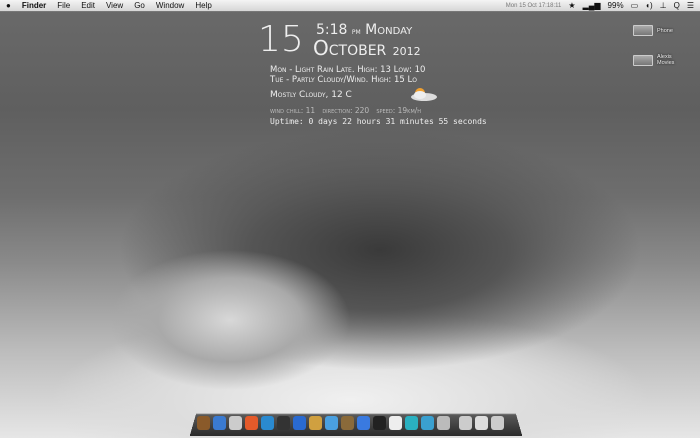 The height and width of the screenshot is (438, 700). Describe the element at coordinates (690, 5) in the screenshot. I see `list-icon: ☰` at that location.